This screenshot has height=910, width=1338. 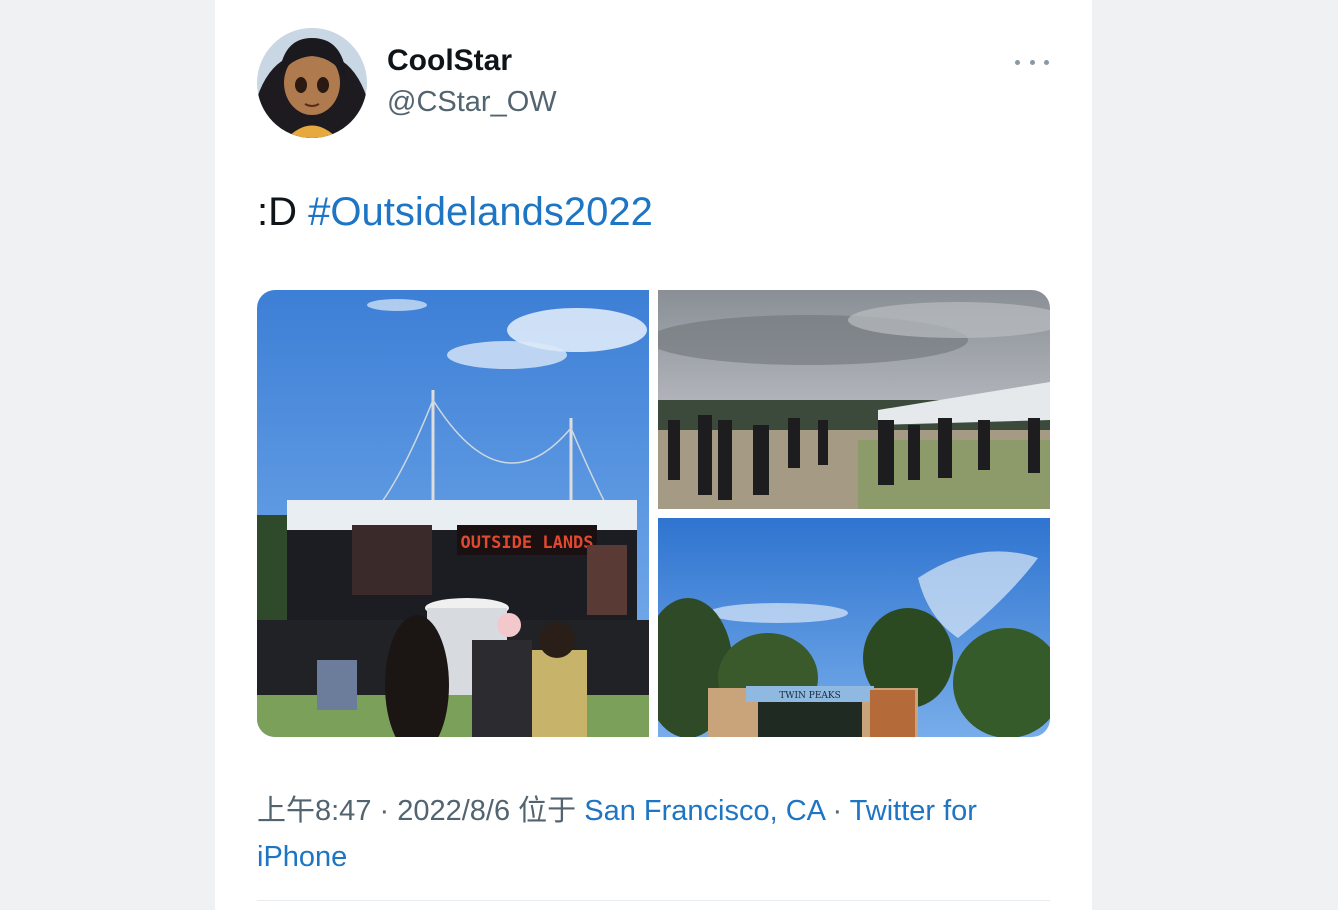 I want to click on crowd-photo, so click(x=854, y=399).